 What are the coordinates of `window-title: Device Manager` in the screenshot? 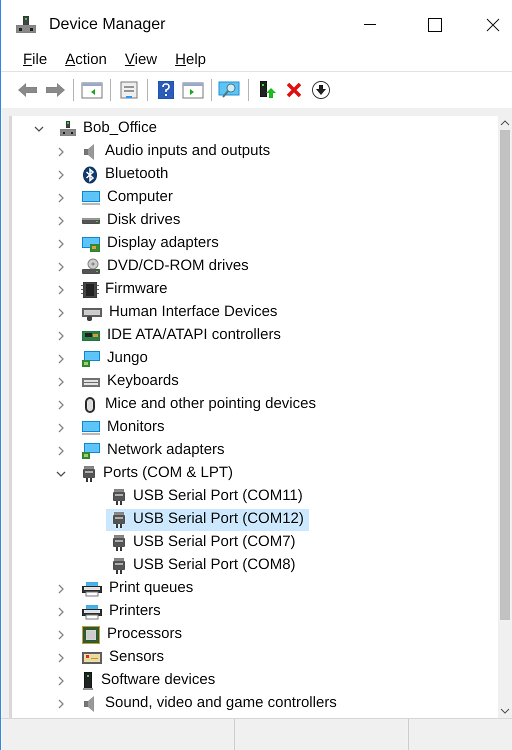 It's located at (107, 25).